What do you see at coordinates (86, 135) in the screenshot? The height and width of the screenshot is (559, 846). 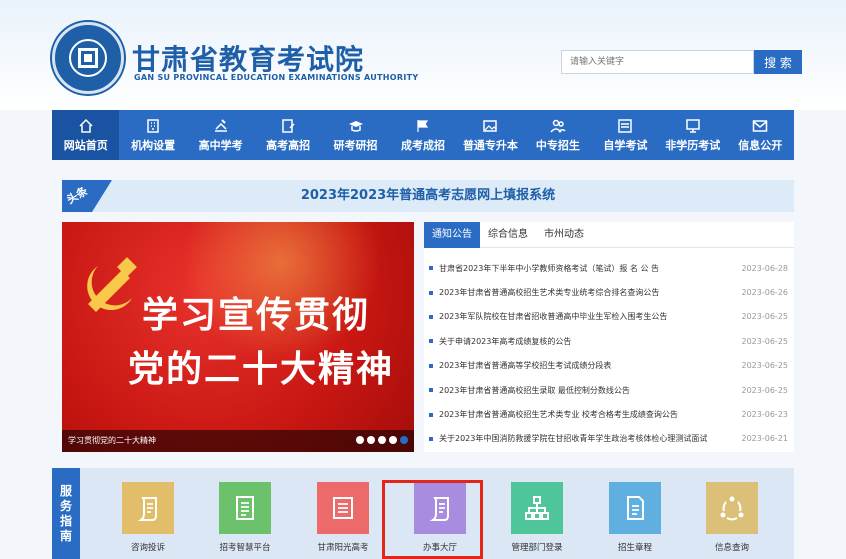 I see `nav-item: 网站首页` at bounding box center [86, 135].